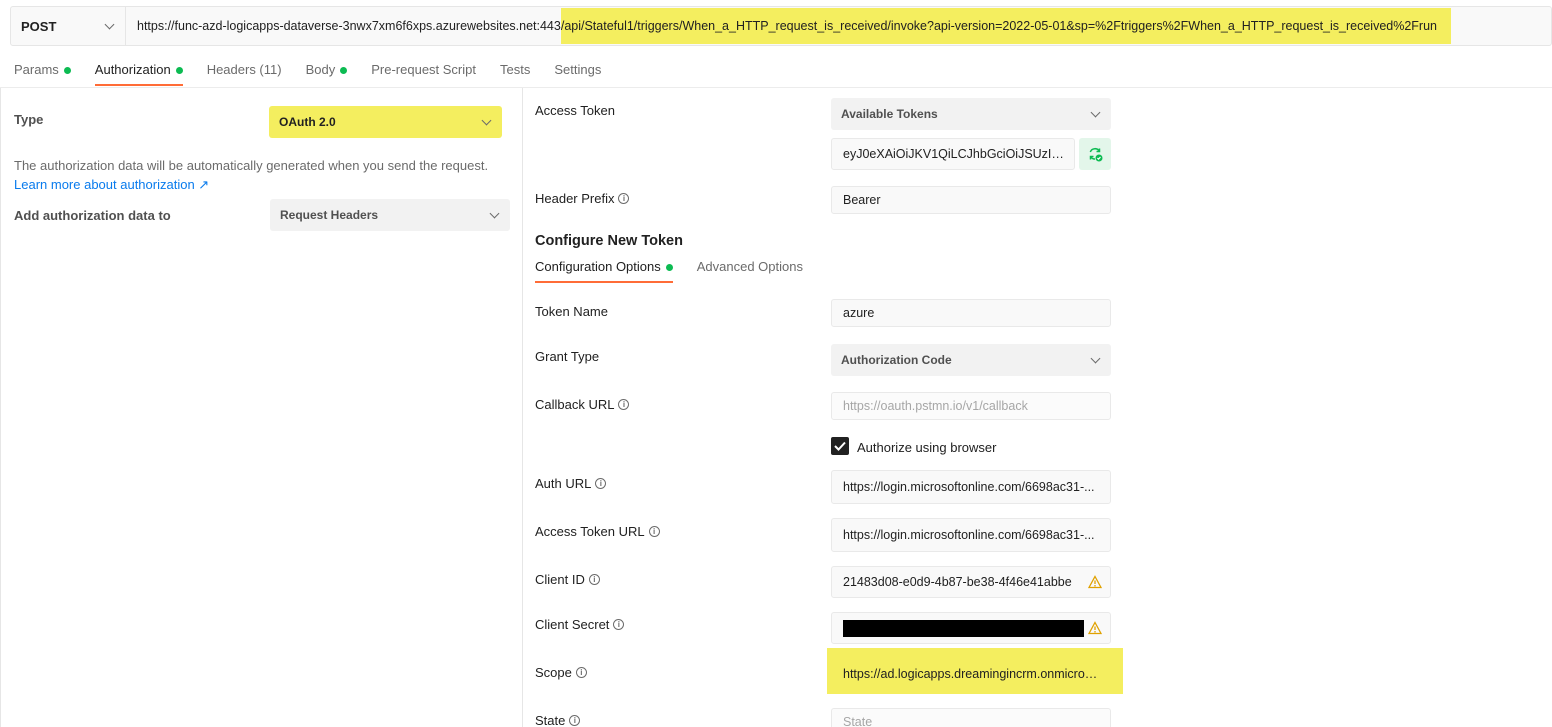 This screenshot has width=1552, height=727. I want to click on scope-label: Scope i, so click(561, 672).